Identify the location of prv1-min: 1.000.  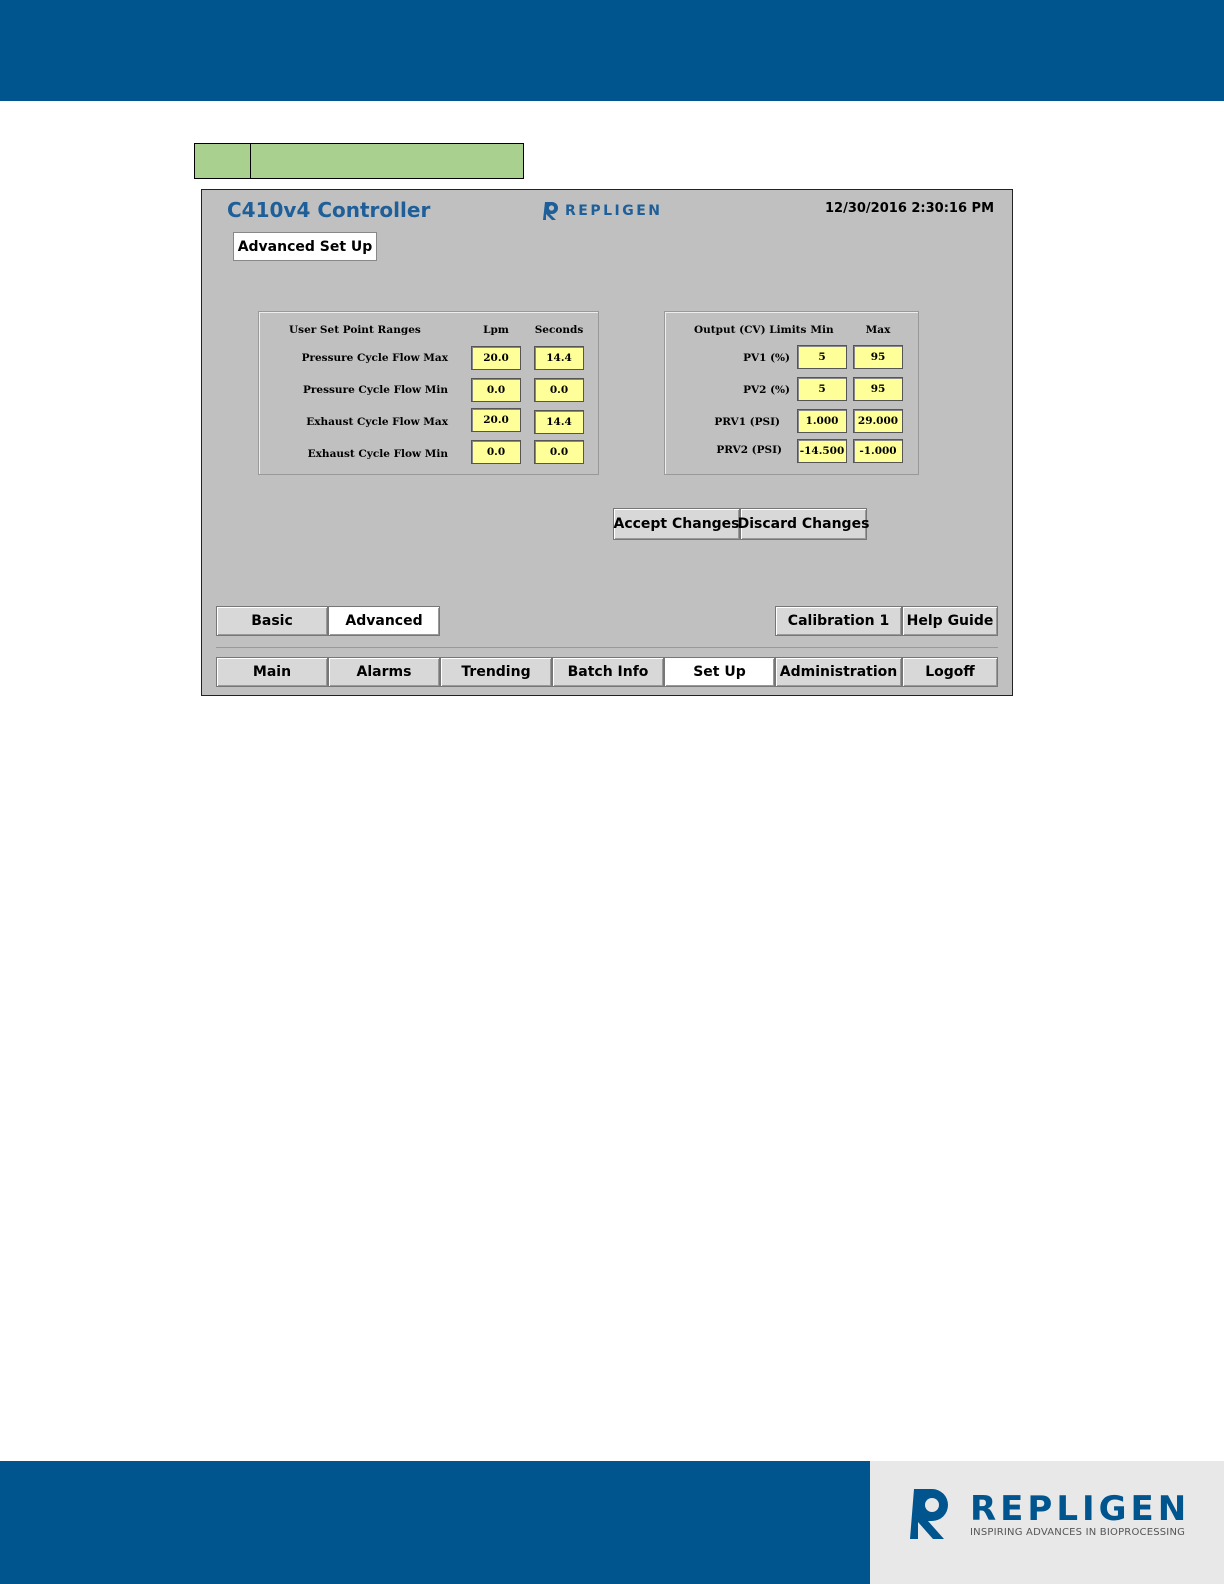
(822, 421).